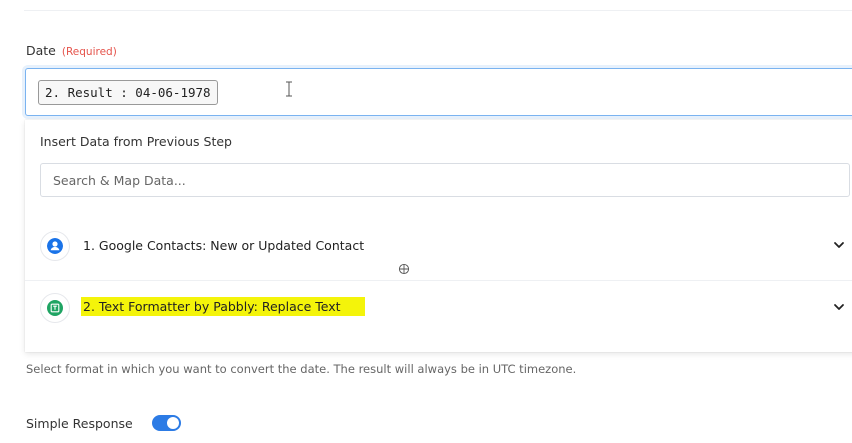 This screenshot has height=443, width=852. I want to click on section-divider, so click(438, 10).